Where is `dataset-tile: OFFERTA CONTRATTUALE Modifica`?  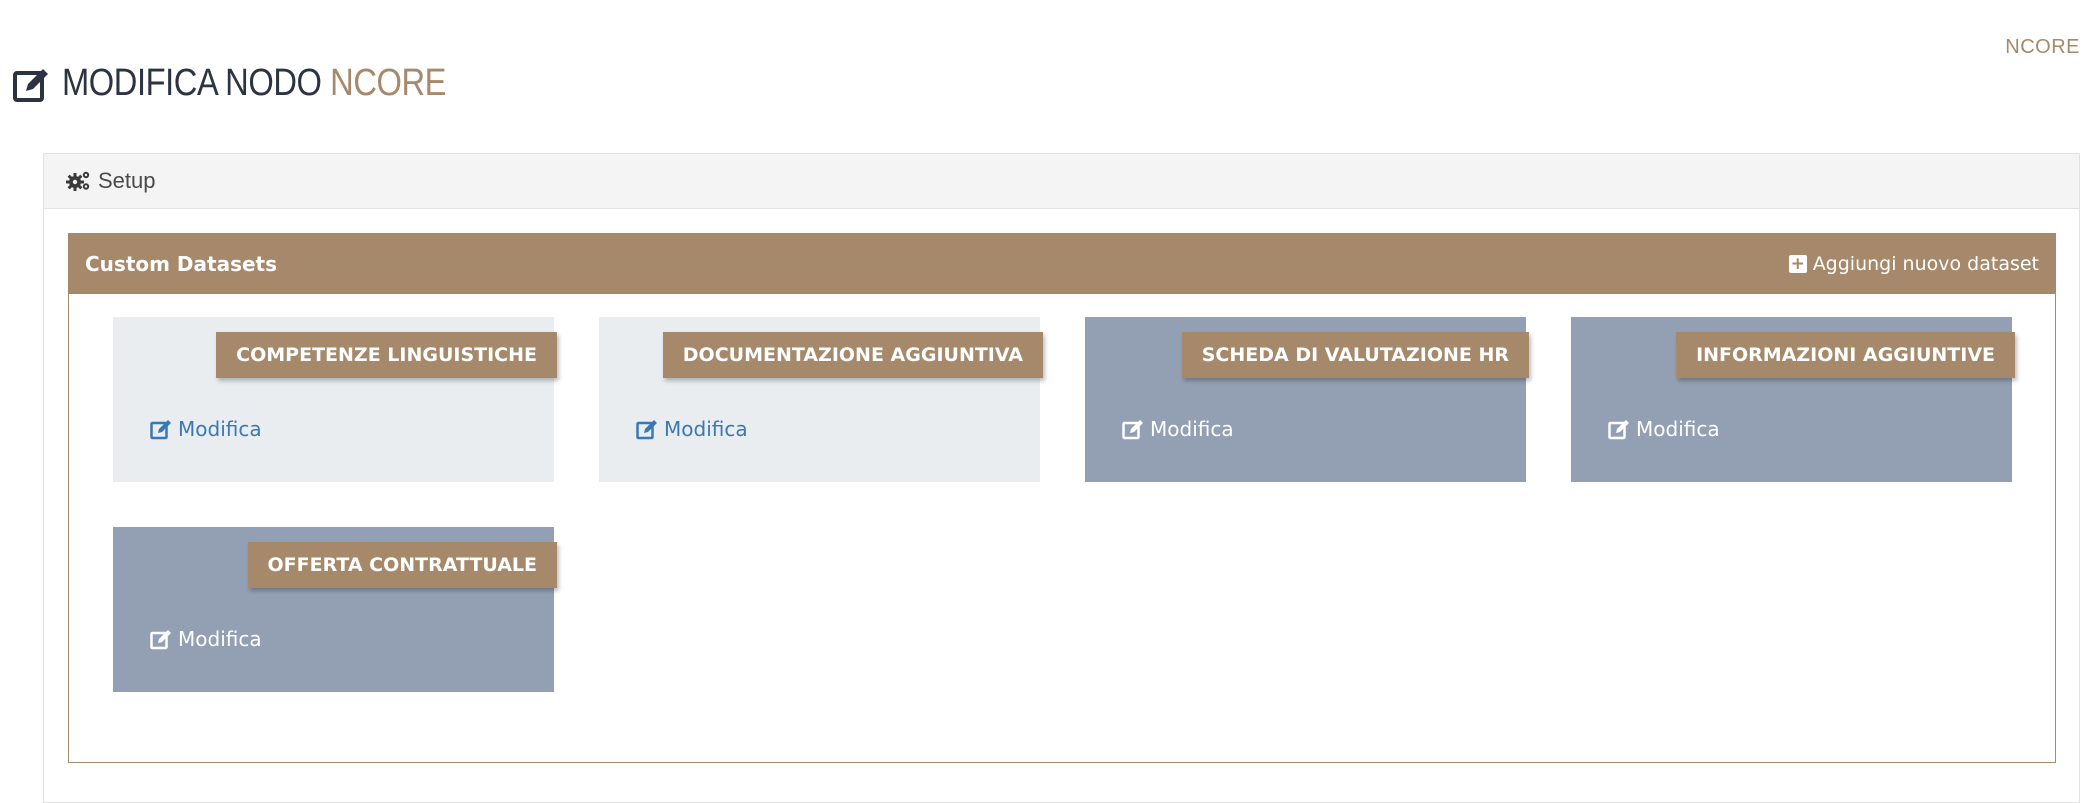 dataset-tile: OFFERTA CONTRATTUALE Modifica is located at coordinates (335, 609).